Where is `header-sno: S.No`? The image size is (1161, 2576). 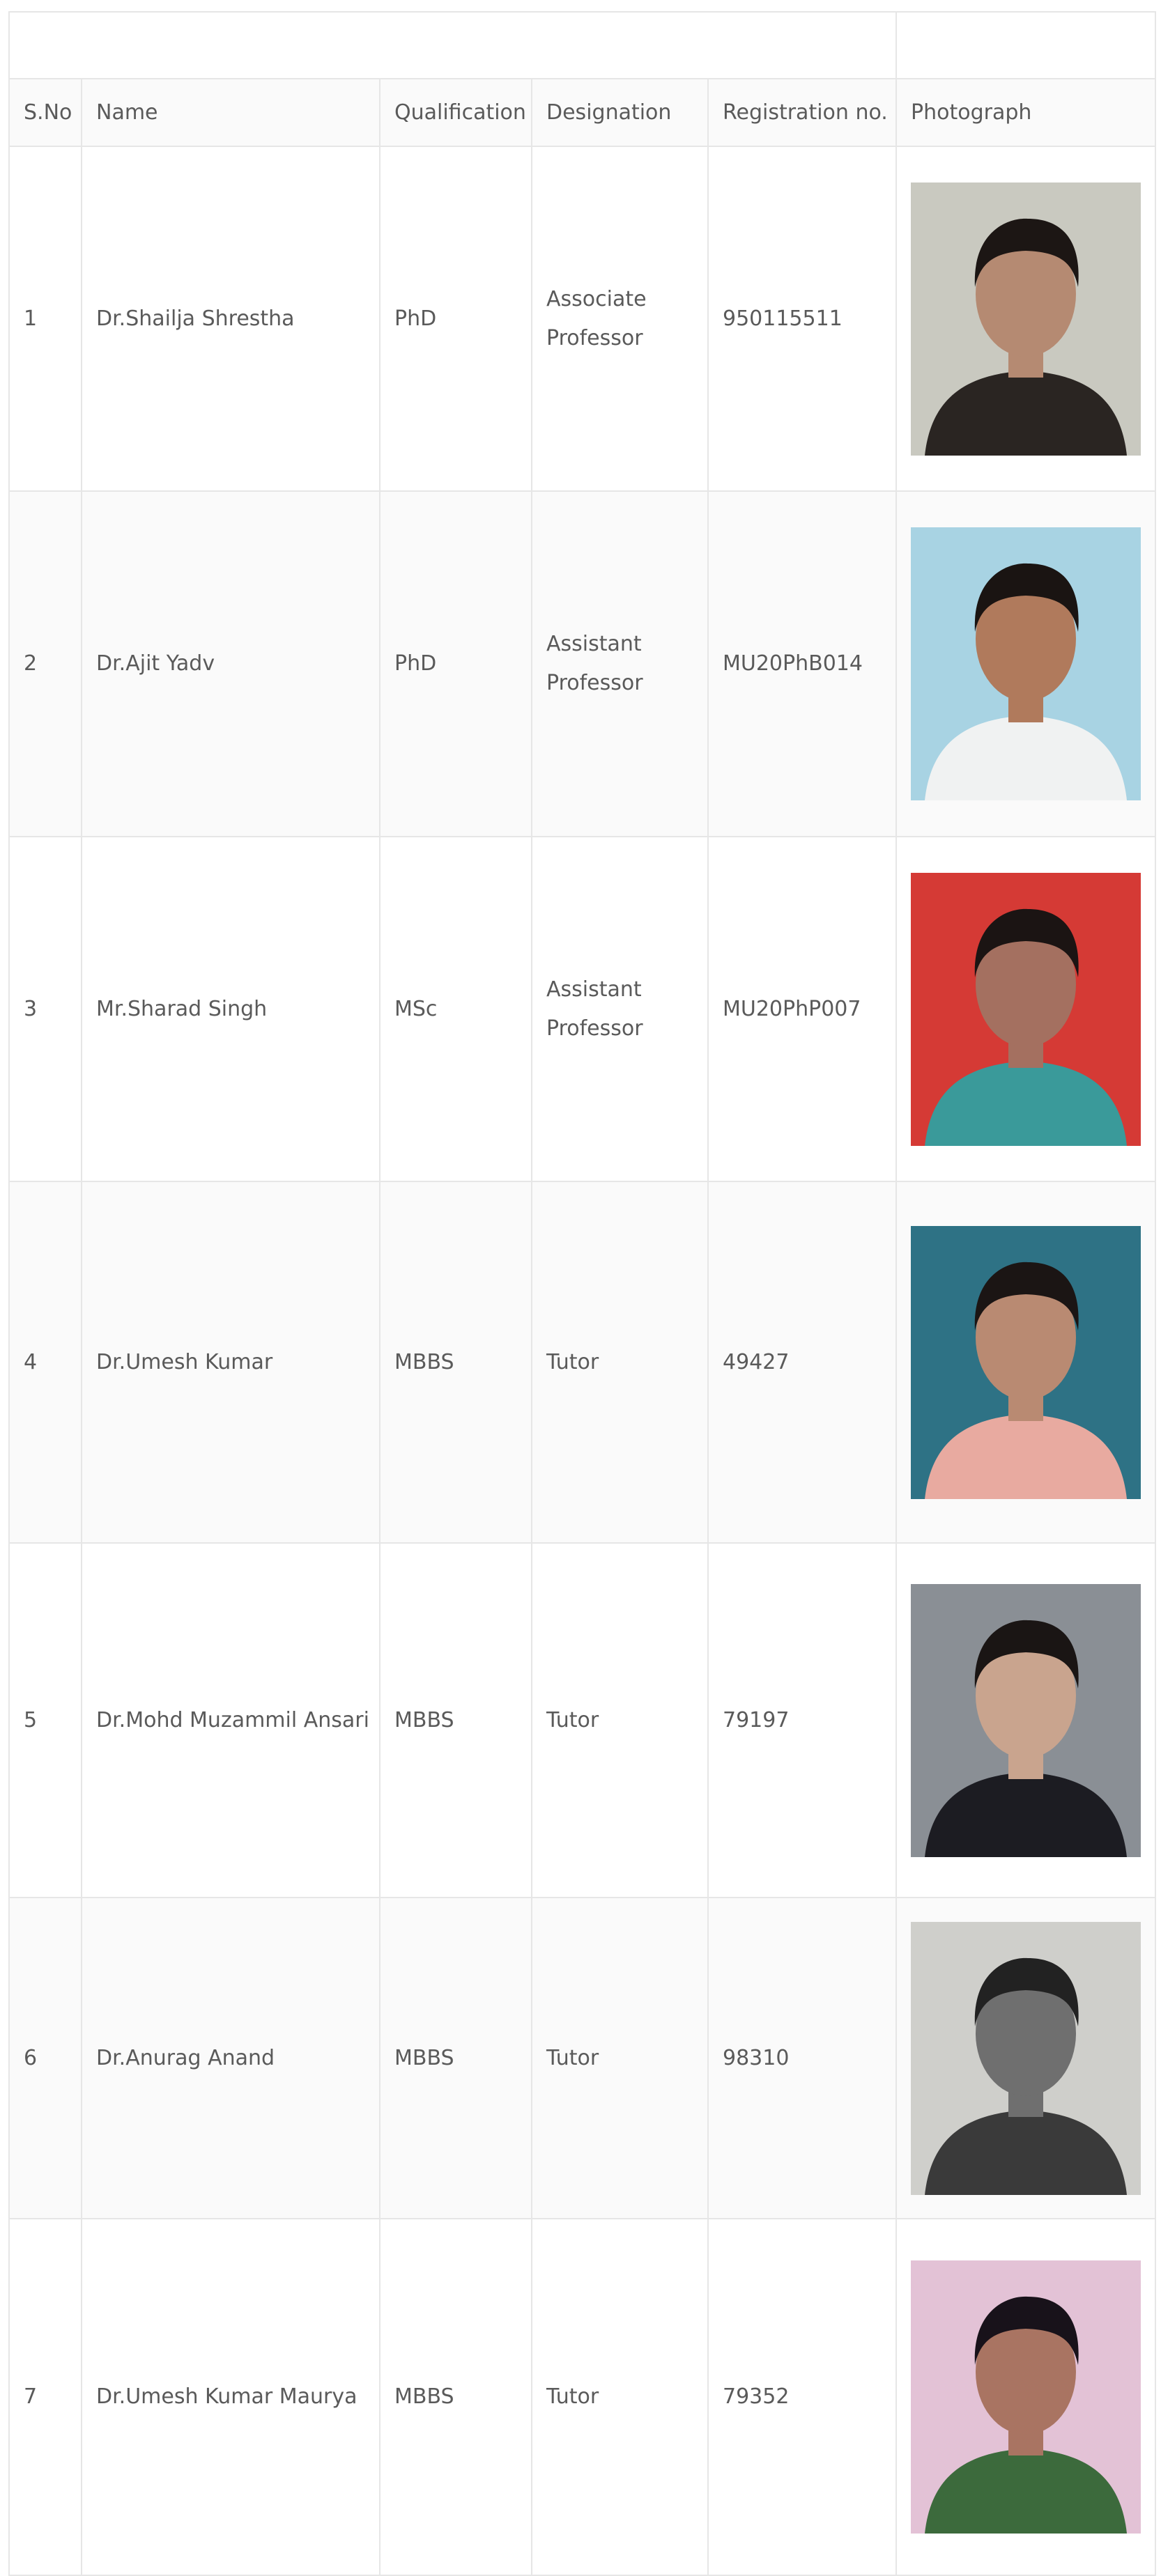 header-sno: S.No is located at coordinates (45, 112).